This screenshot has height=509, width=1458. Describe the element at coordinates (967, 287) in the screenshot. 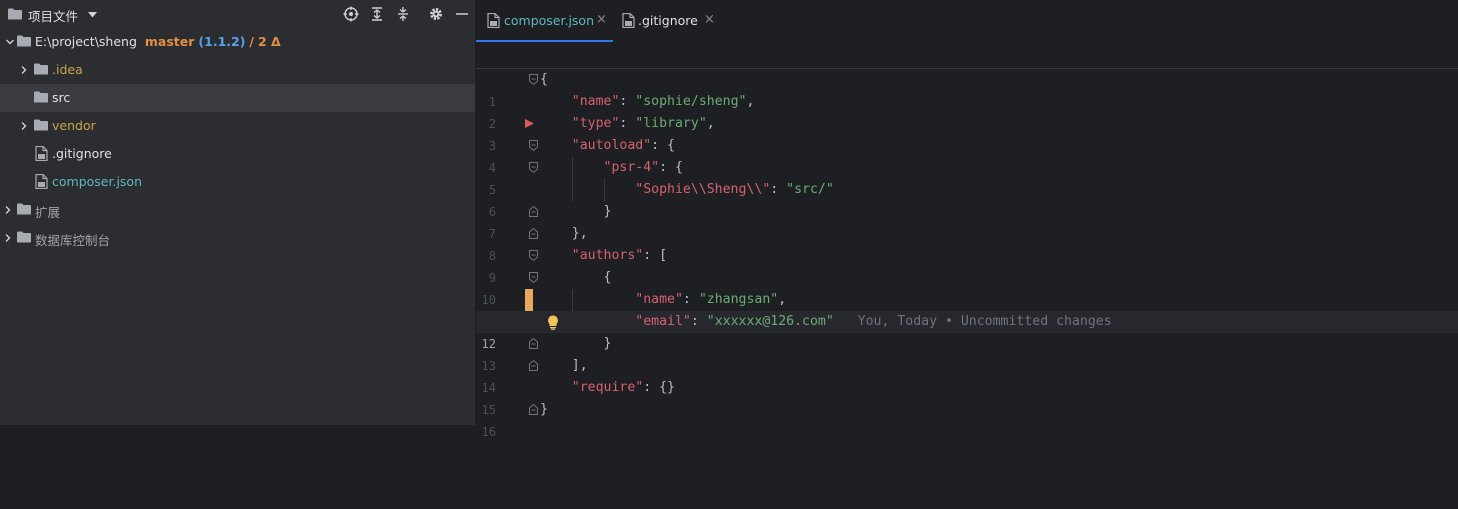

I see `code-line: 10 {` at that location.